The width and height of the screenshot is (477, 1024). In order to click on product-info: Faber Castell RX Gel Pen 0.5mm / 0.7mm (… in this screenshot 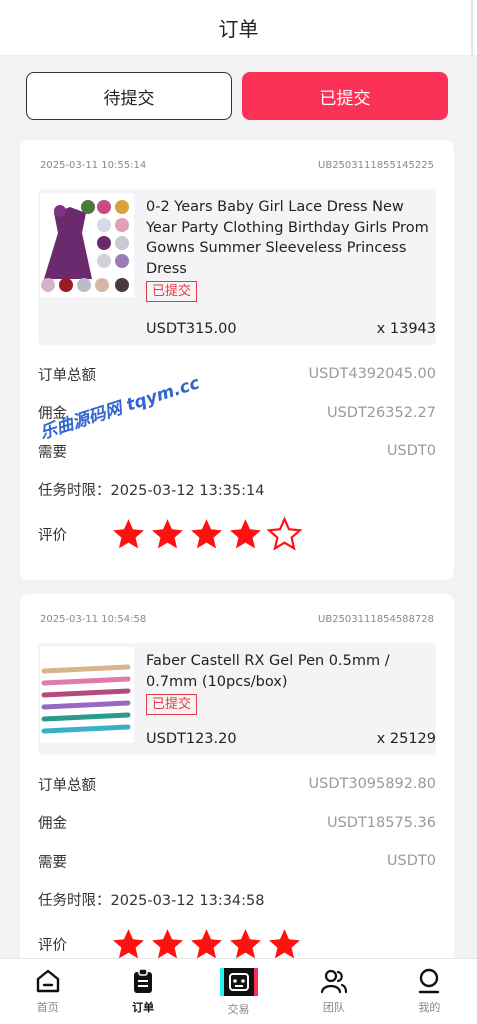, I will do `click(291, 683)`.